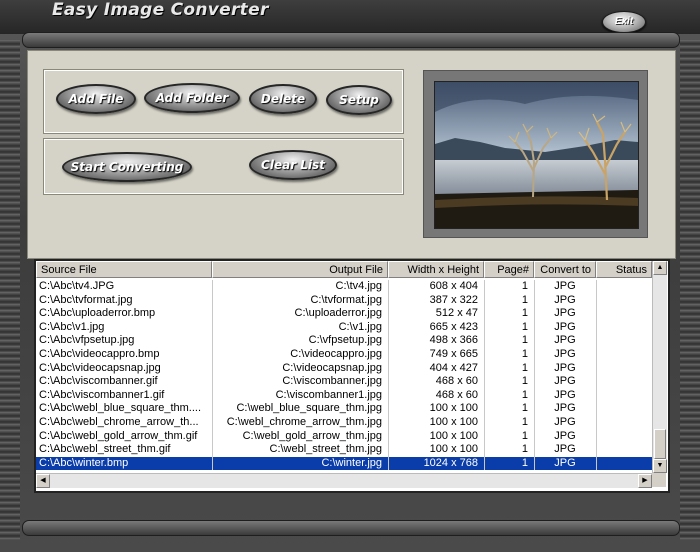  What do you see at coordinates (453, 326) in the screenshot?
I see `cell-dimensions: 665 x 423` at bounding box center [453, 326].